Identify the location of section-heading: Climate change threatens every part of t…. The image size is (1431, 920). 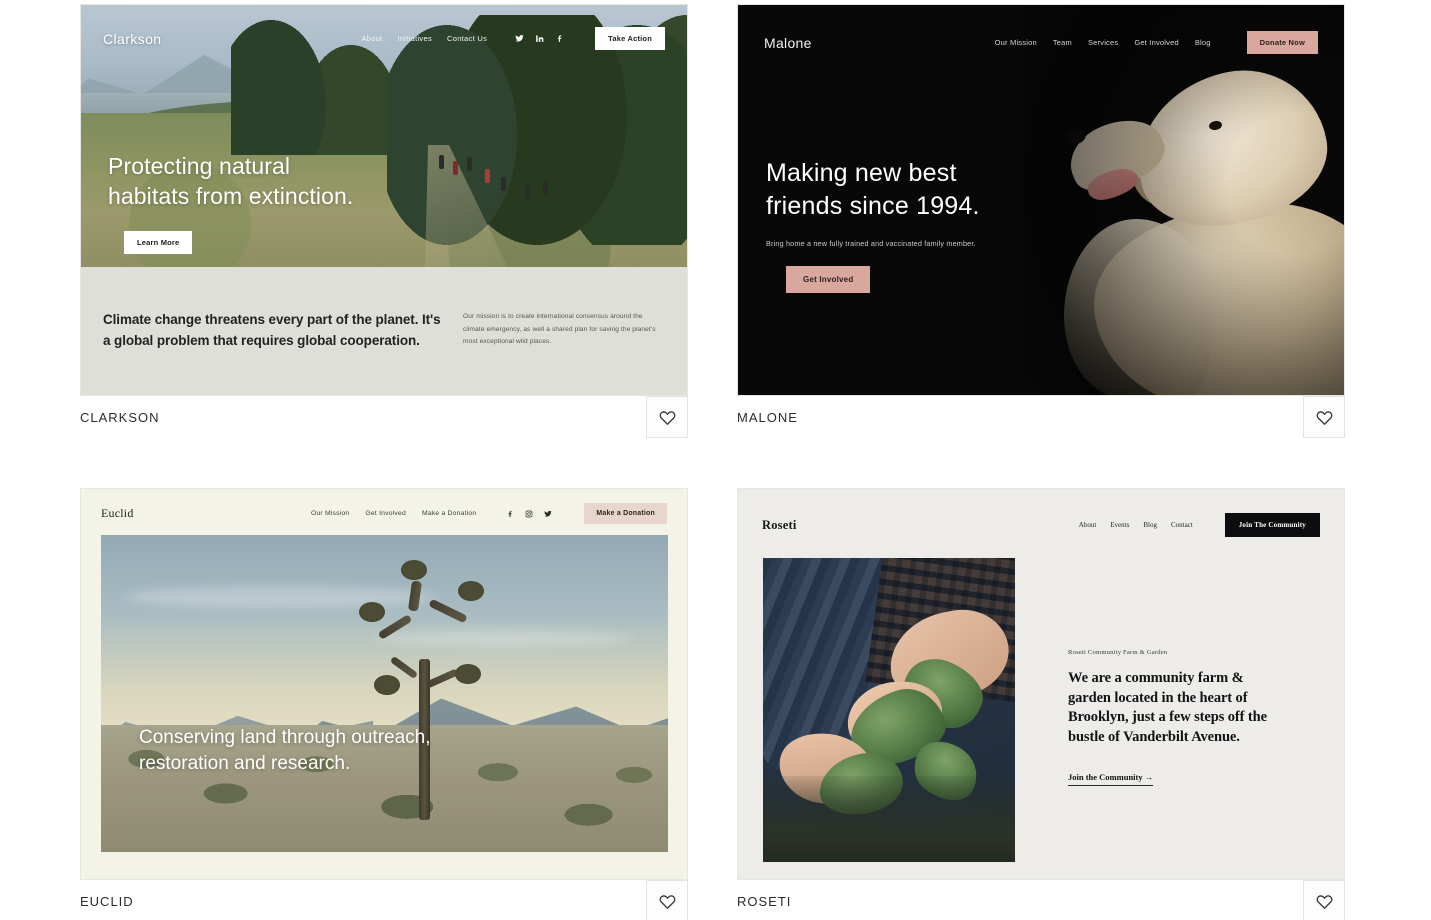
(272, 352).